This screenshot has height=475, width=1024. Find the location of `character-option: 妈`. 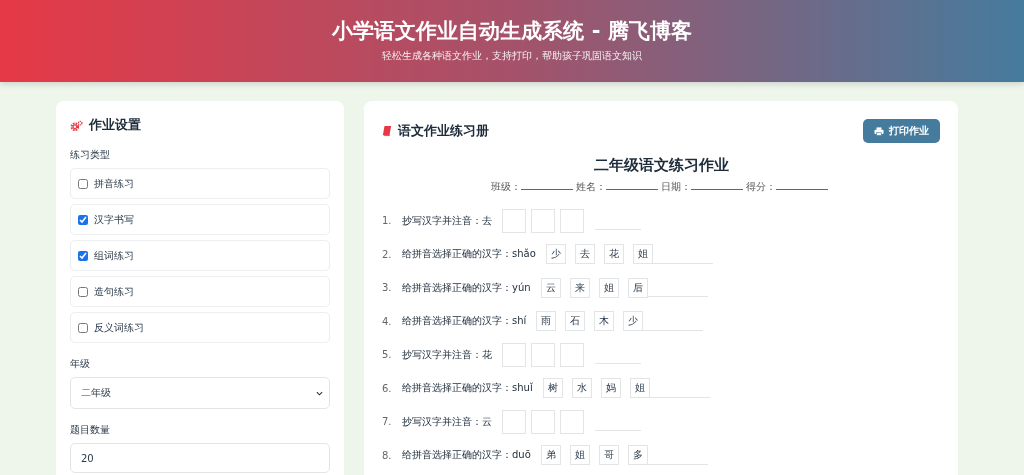

character-option: 妈 is located at coordinates (610, 388).